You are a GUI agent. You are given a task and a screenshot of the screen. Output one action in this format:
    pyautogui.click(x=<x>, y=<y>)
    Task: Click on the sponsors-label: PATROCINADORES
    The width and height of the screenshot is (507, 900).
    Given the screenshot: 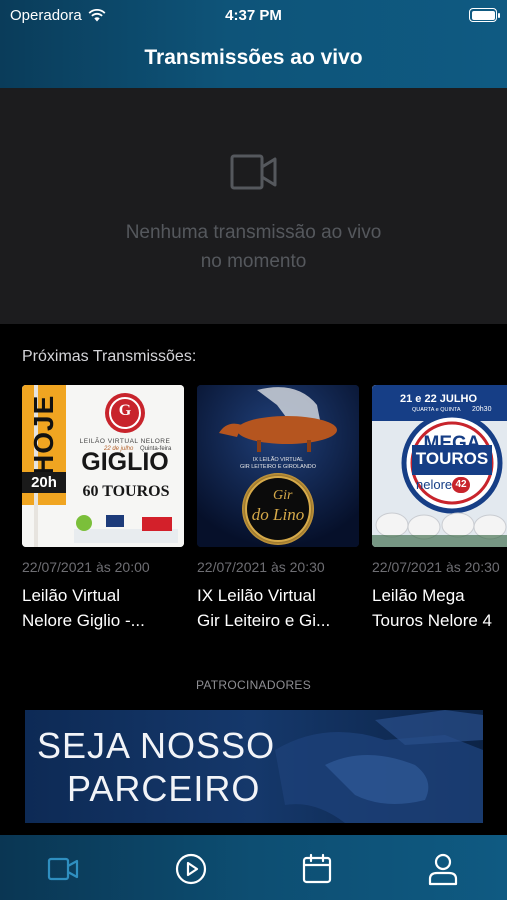 What is the action you would take?
    pyautogui.click(x=253, y=685)
    